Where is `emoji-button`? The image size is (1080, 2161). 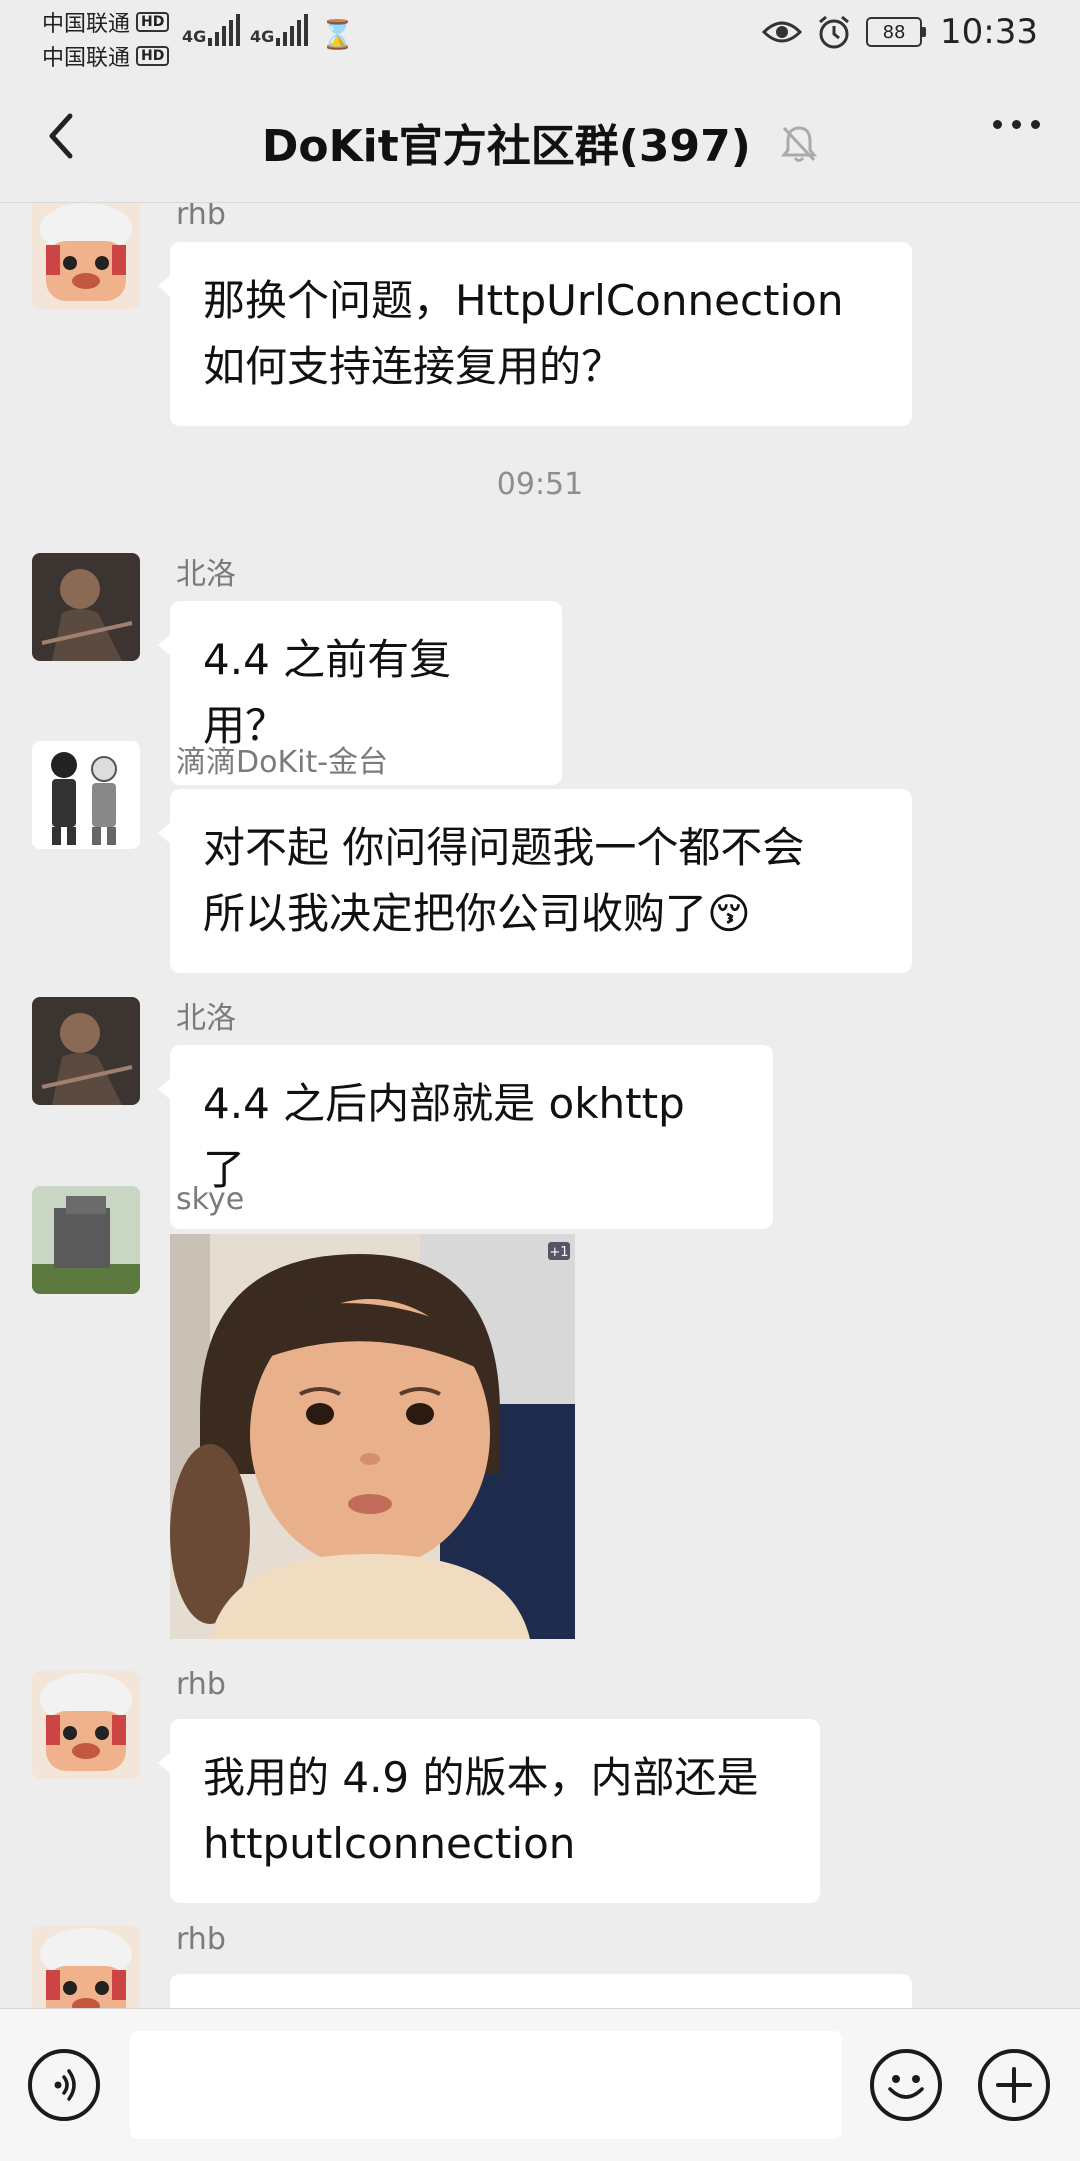
emoji-button is located at coordinates (906, 2085).